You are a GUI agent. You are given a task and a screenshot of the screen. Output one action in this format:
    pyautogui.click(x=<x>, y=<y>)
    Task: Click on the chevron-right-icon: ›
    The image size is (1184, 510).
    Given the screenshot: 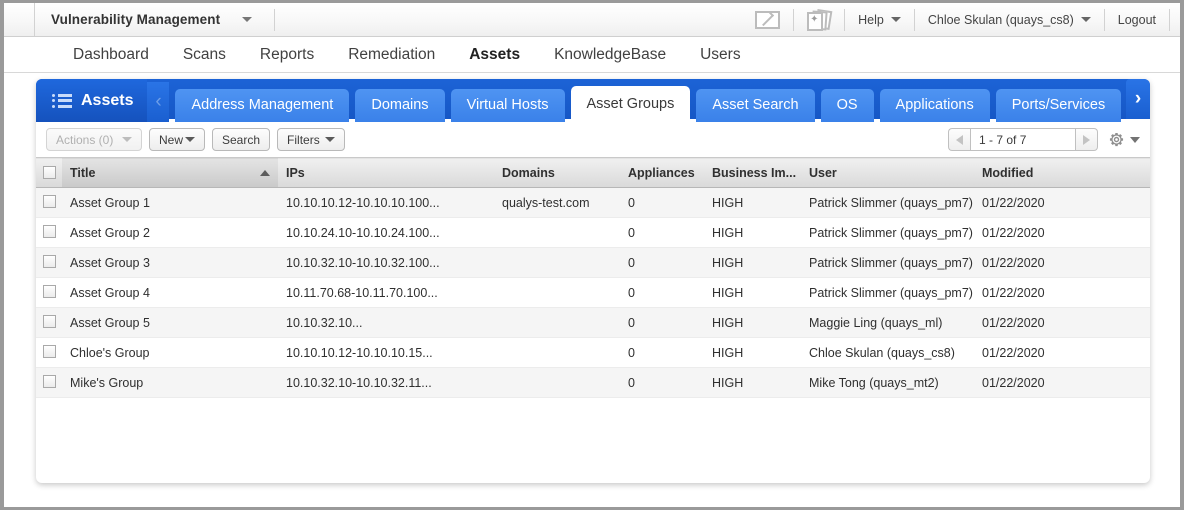 What is the action you would take?
    pyautogui.click(x=1138, y=98)
    